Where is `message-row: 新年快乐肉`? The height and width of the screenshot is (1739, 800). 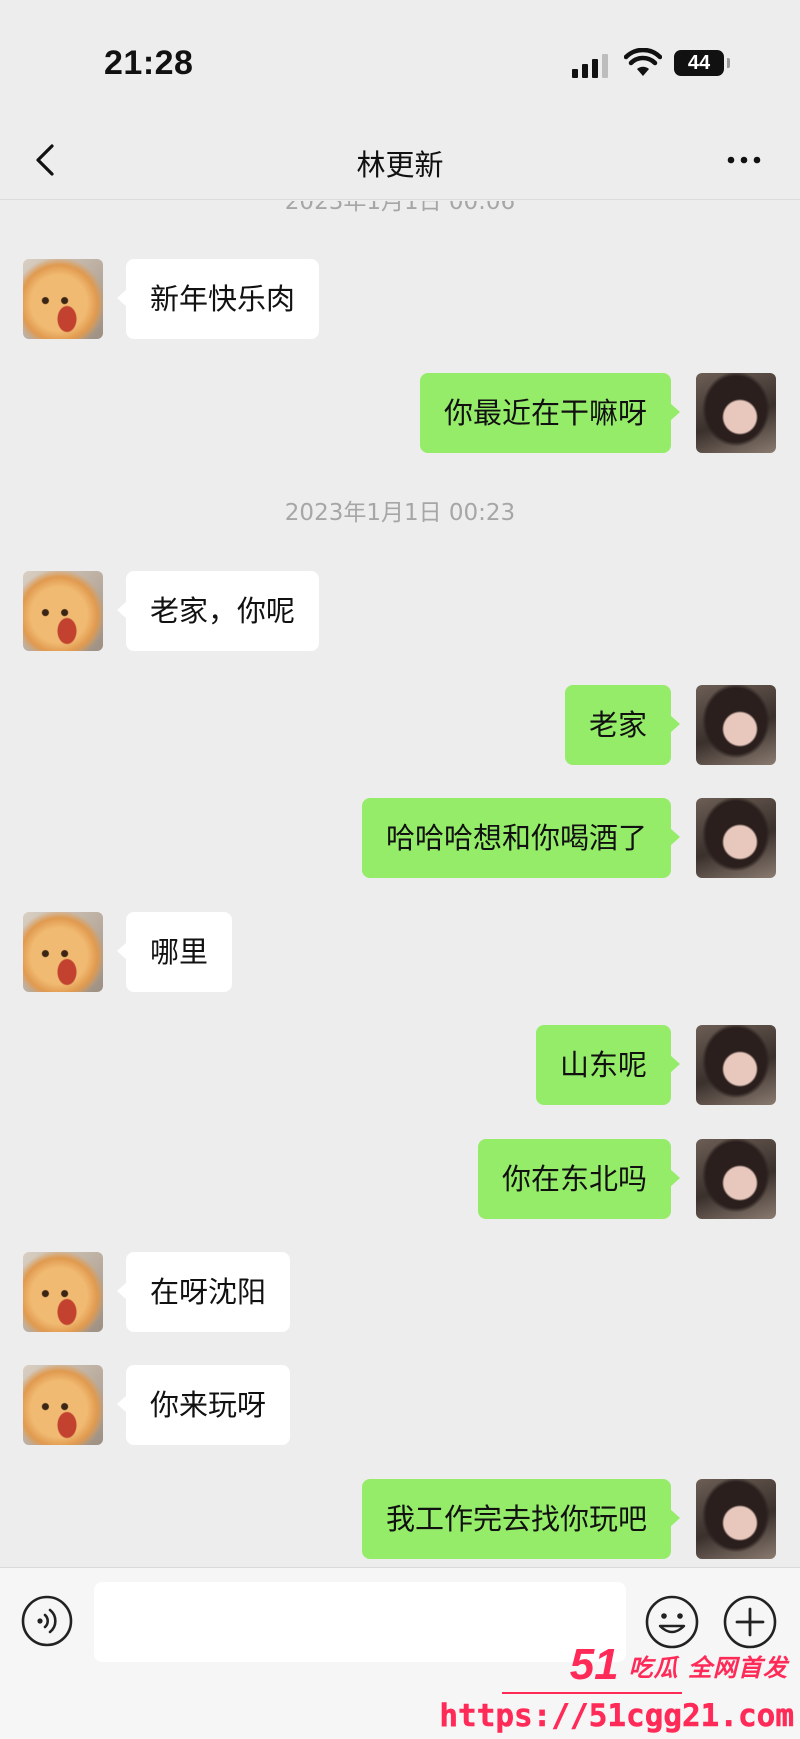 message-row: 新年快乐肉 is located at coordinates (400, 300).